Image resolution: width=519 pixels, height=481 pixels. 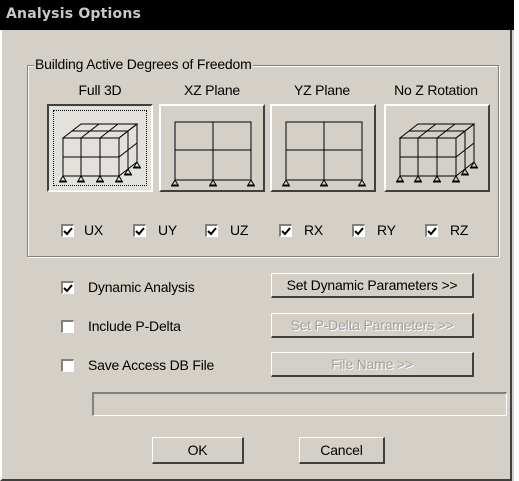 I want to click on file-path-field, so click(x=299, y=404).